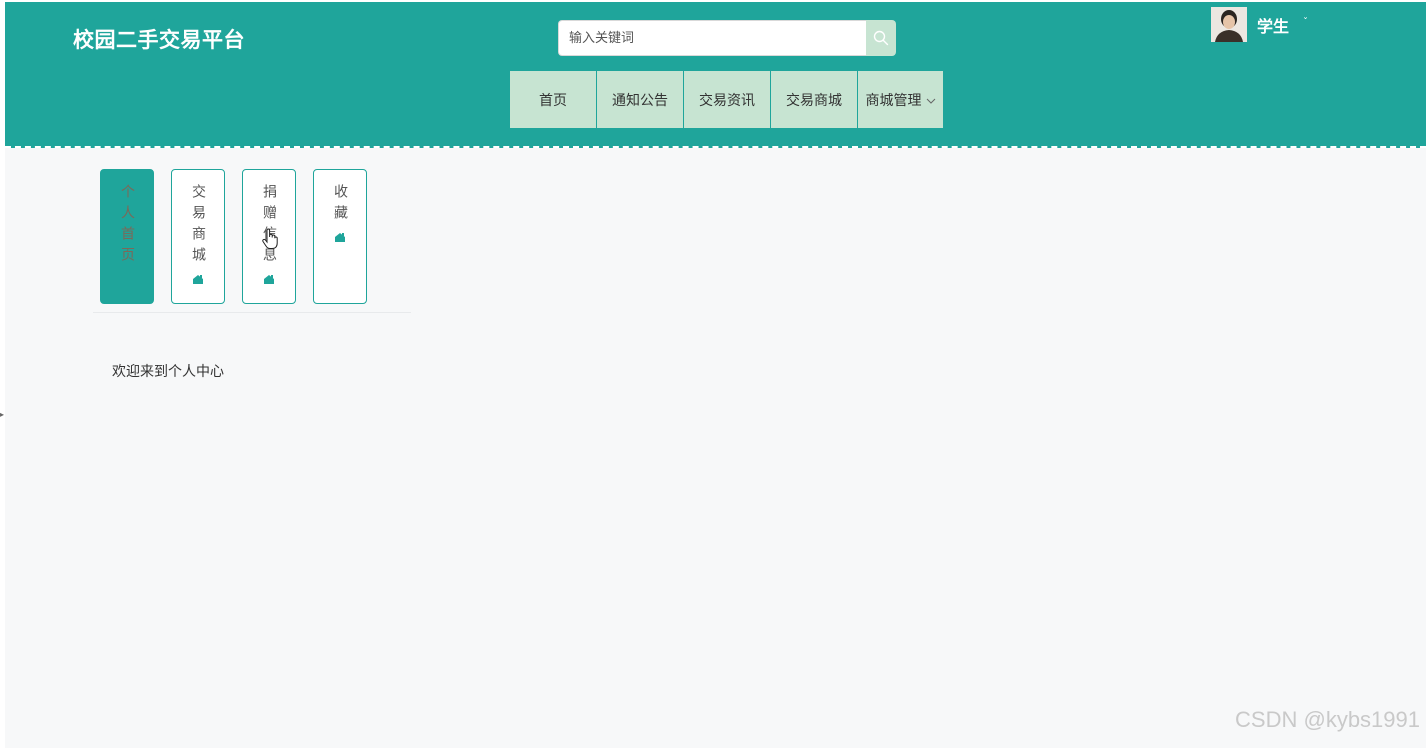 The image size is (1426, 748). I want to click on site-title: 校园二手交易平台, so click(159, 39).